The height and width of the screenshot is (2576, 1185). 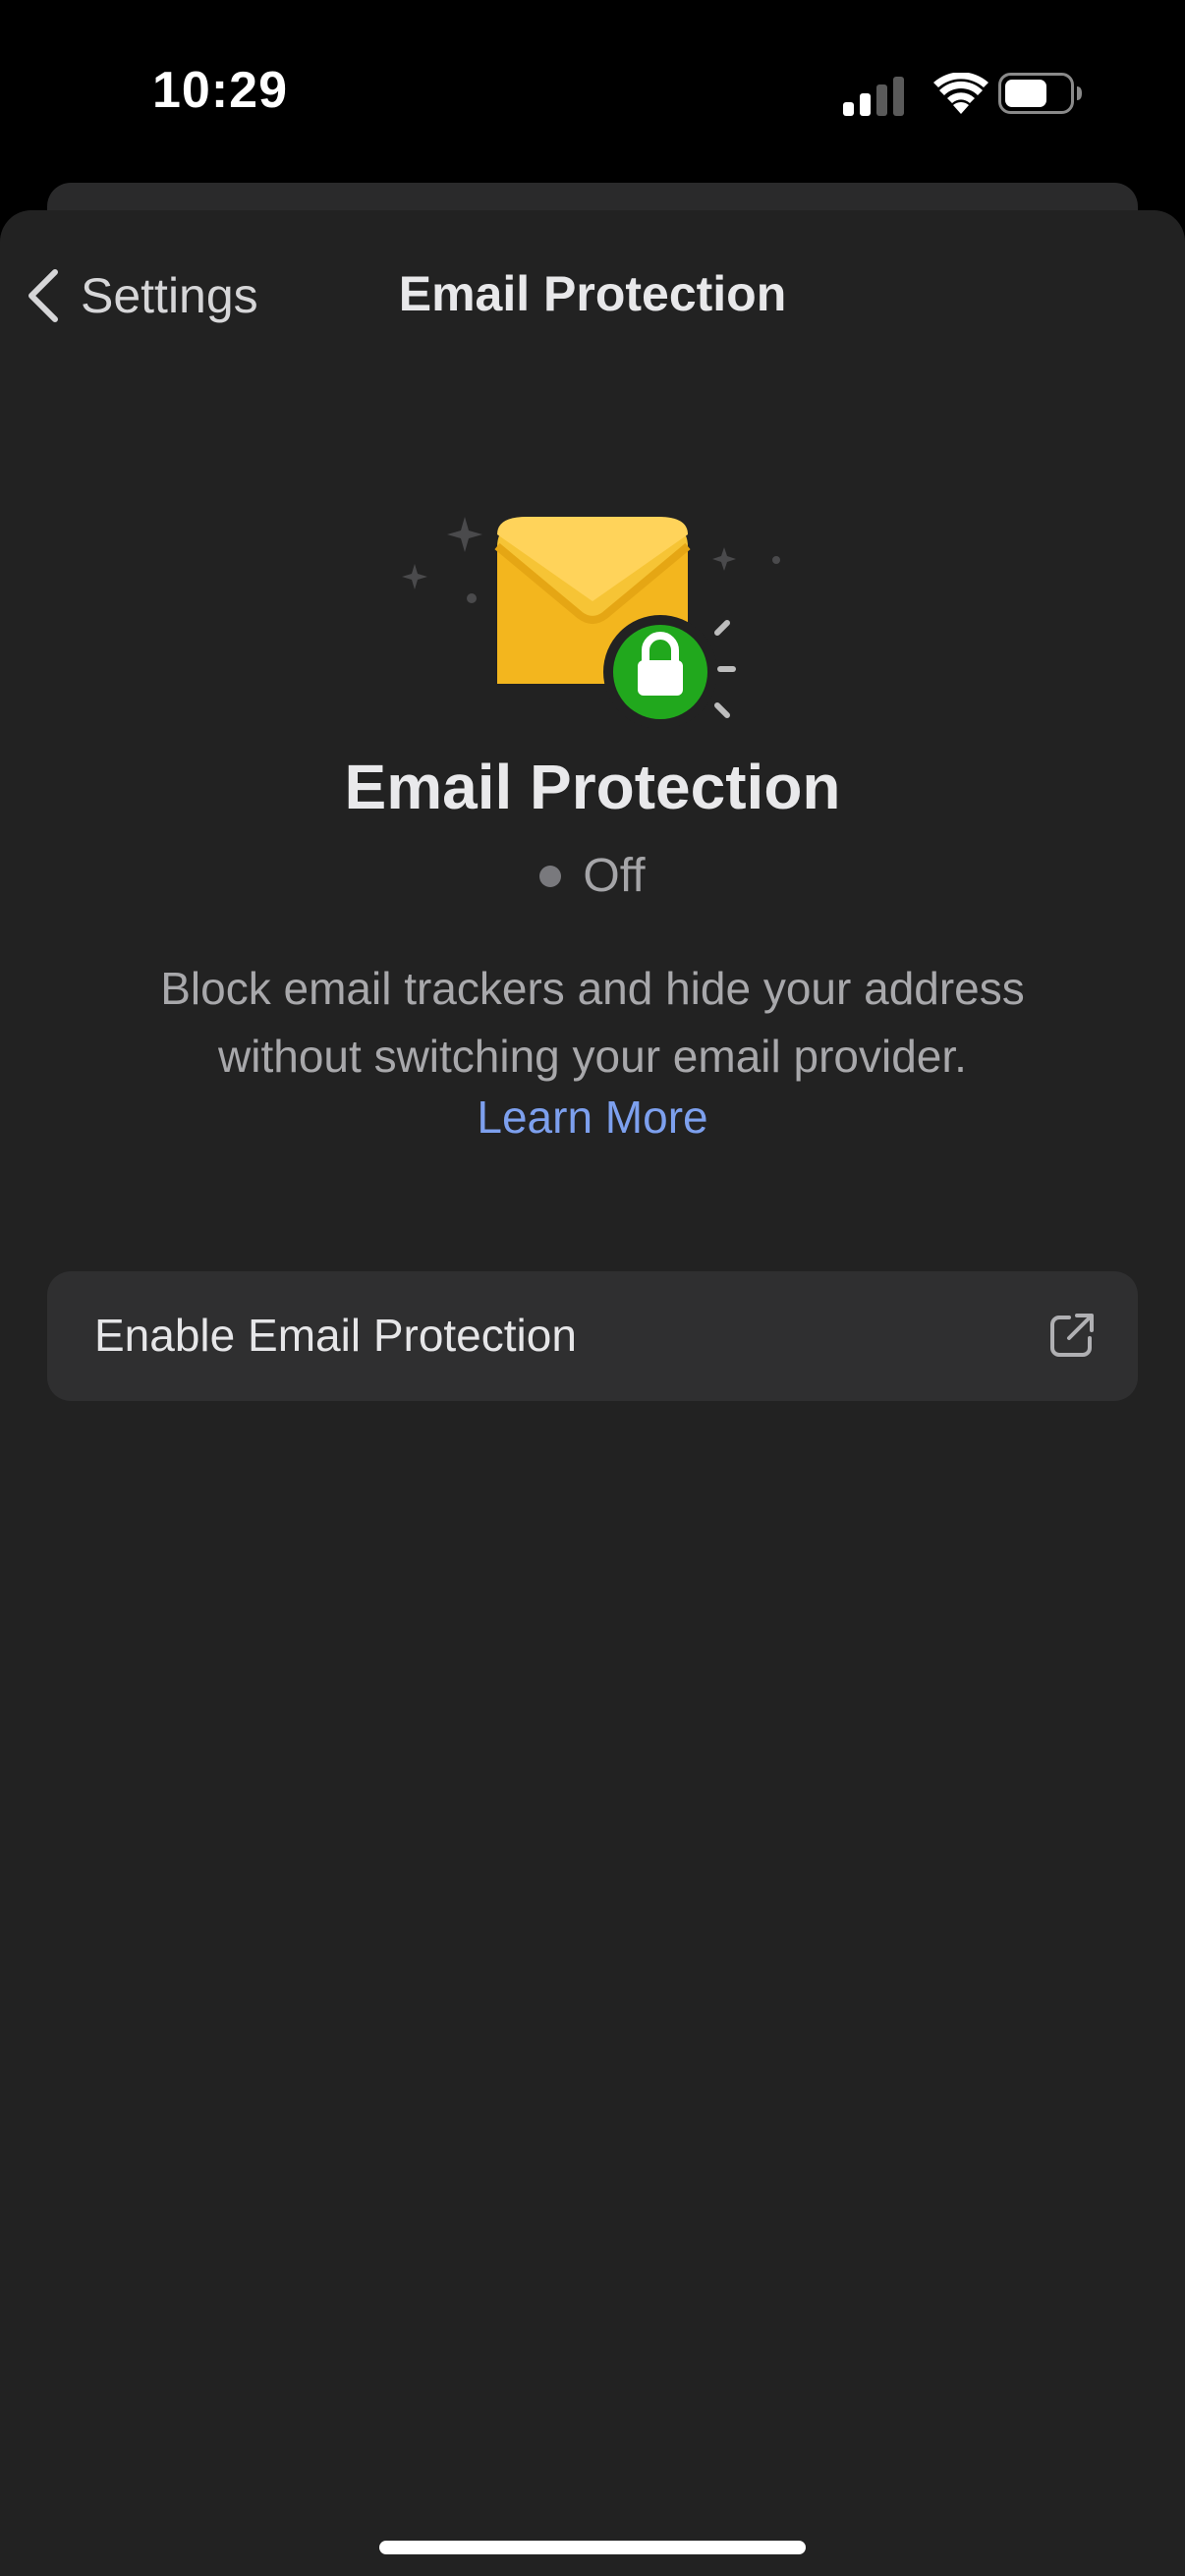 What do you see at coordinates (550, 876) in the screenshot?
I see `status-dot` at bounding box center [550, 876].